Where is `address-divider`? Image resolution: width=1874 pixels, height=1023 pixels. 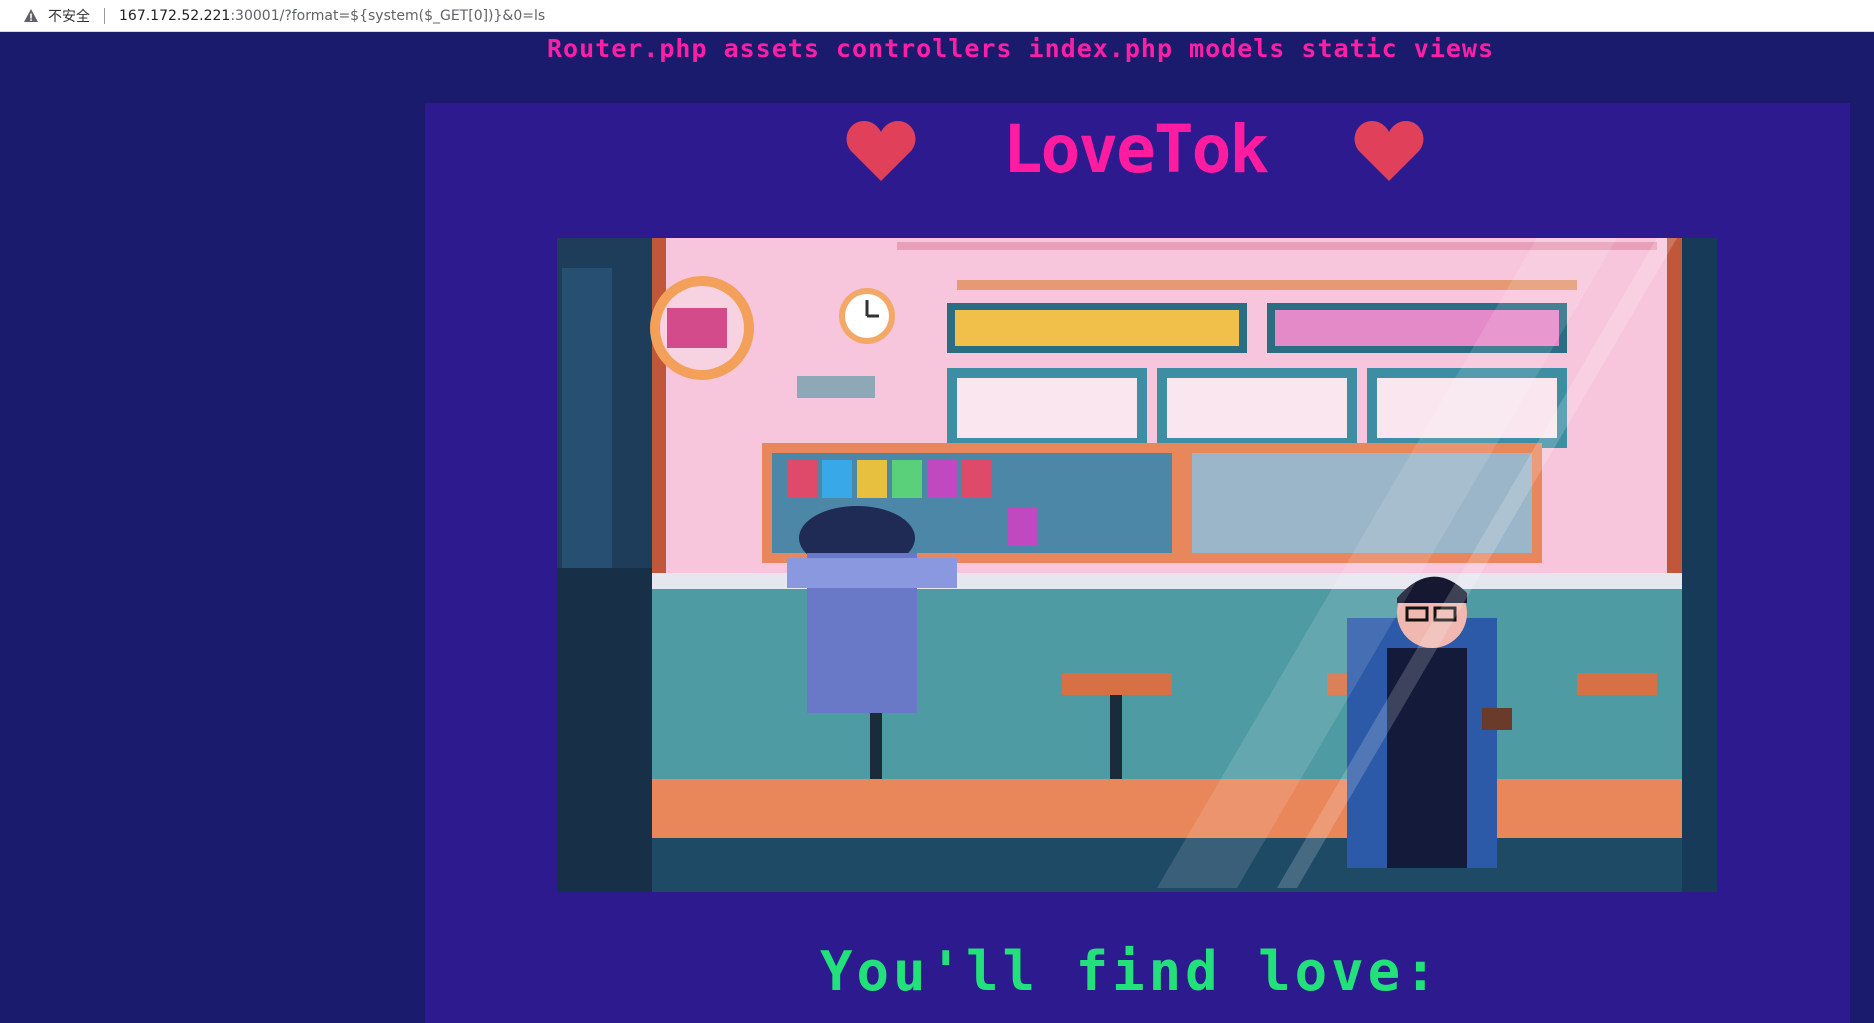 address-divider is located at coordinates (104, 15).